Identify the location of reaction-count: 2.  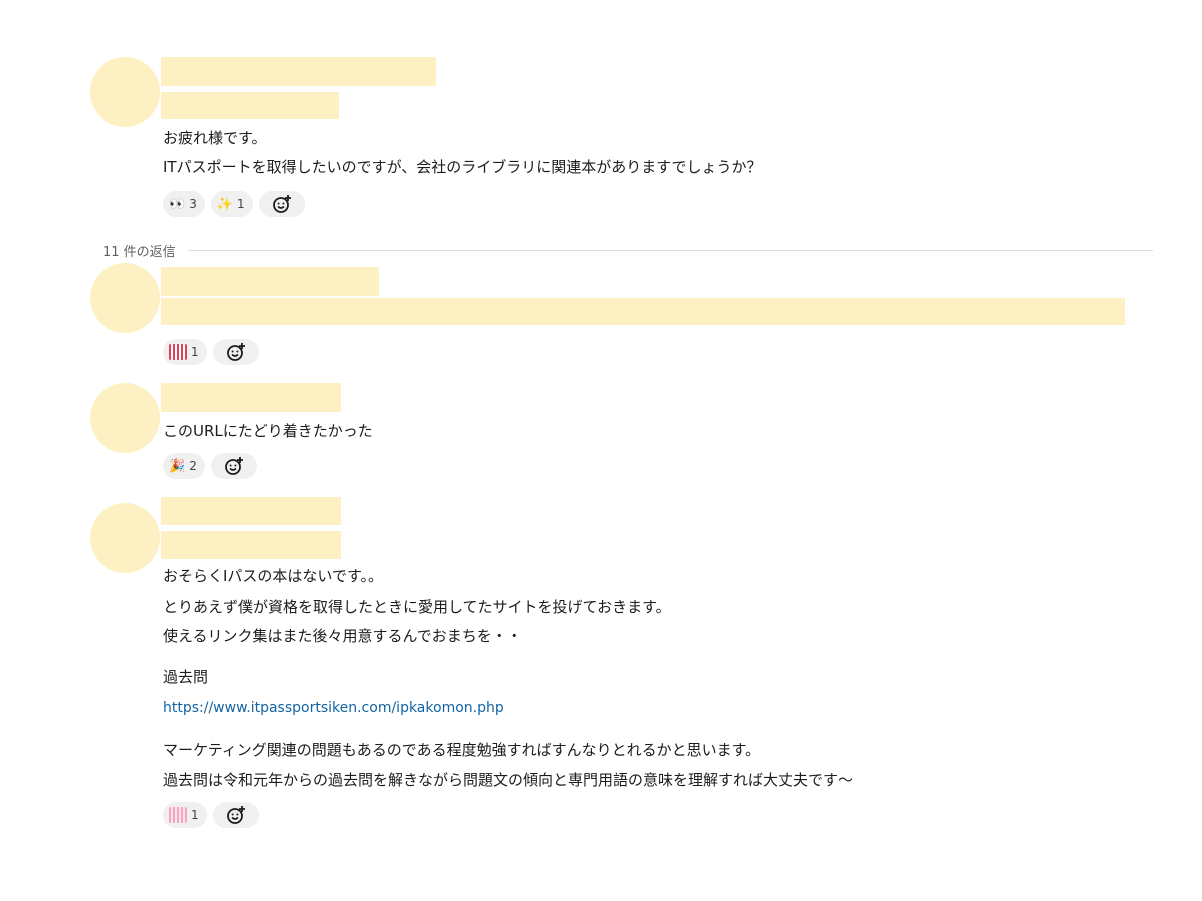
(193, 466).